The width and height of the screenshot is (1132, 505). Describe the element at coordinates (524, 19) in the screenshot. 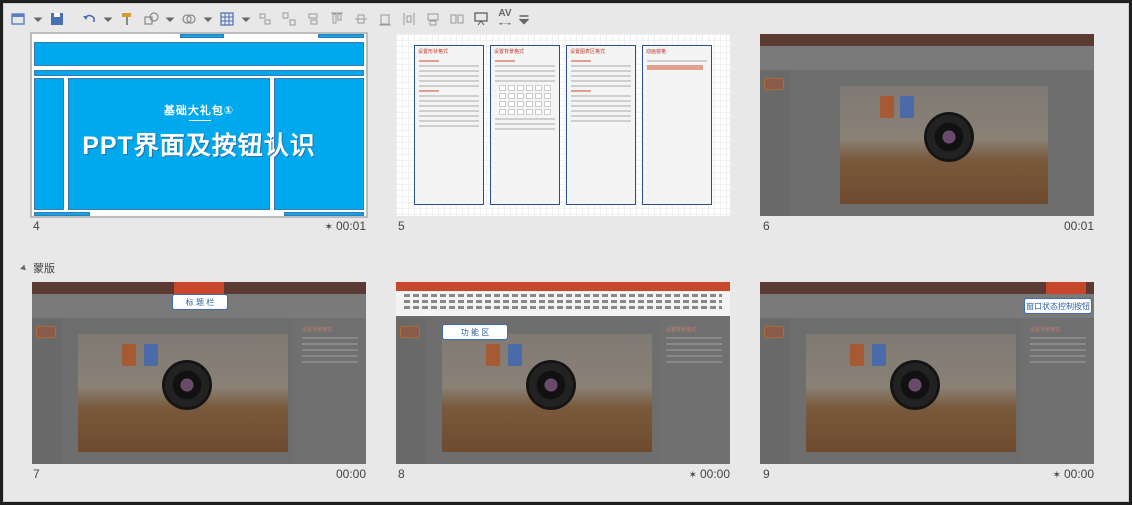

I see `customize-toolbar-icon` at that location.